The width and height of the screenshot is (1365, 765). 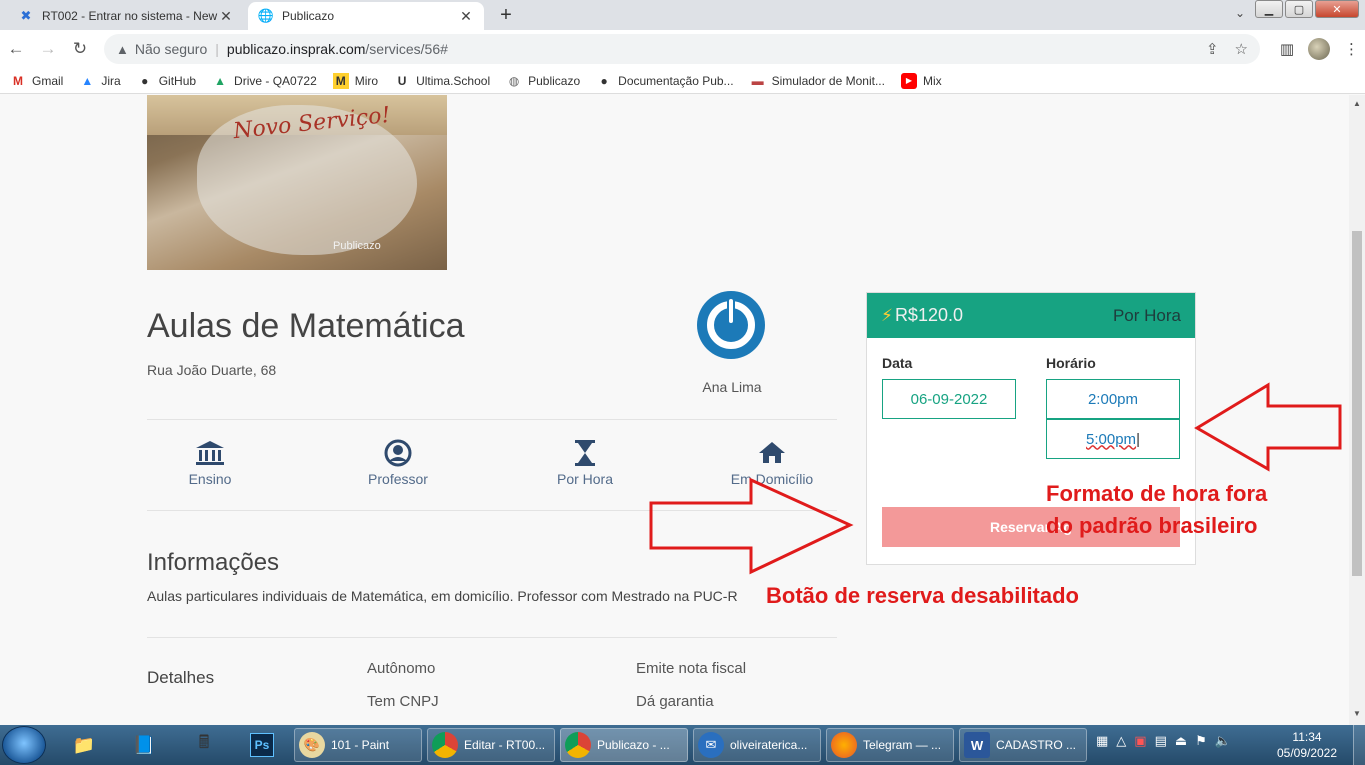 What do you see at coordinates (99, 81) in the screenshot?
I see `bookmark-jira: ▲ Jira` at bounding box center [99, 81].